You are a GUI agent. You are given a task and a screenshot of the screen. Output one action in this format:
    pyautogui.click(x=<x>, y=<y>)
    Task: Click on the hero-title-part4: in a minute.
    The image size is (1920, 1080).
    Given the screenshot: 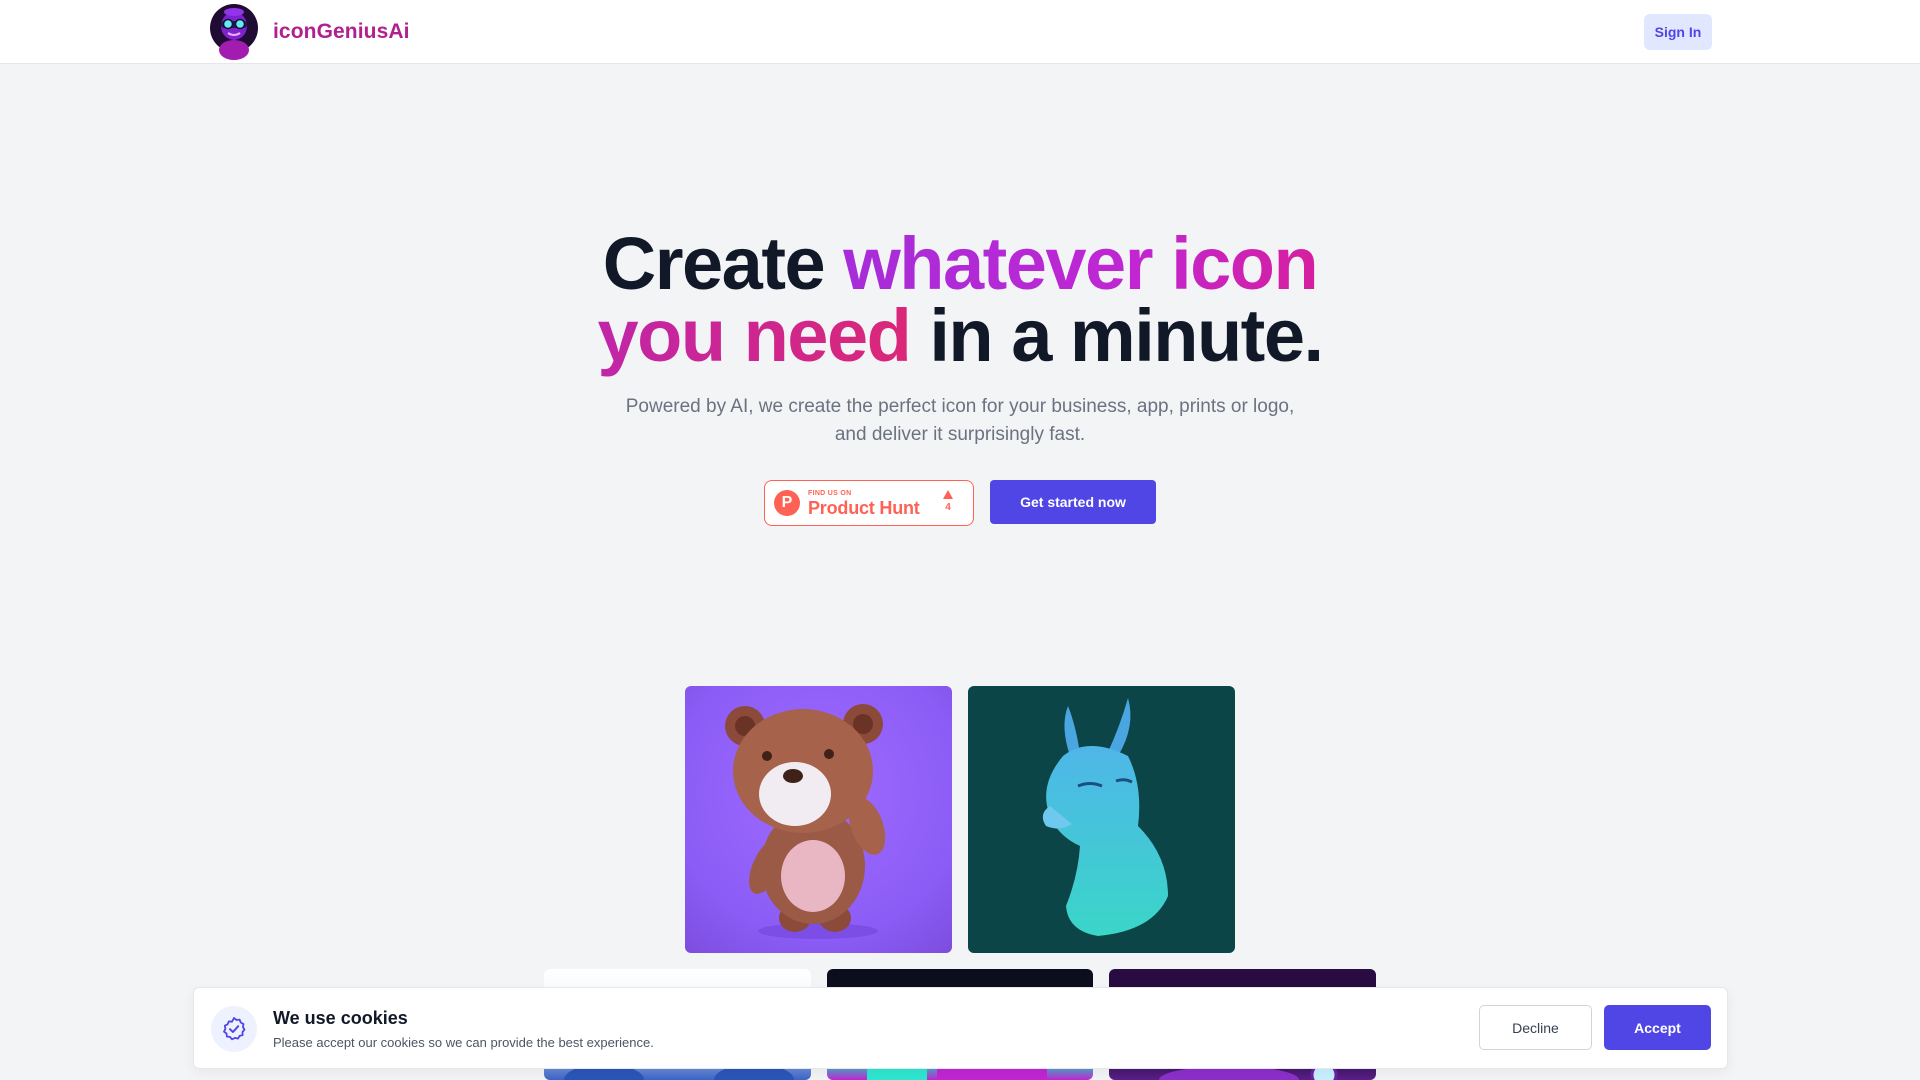 What is the action you would take?
    pyautogui.click(x=1117, y=335)
    